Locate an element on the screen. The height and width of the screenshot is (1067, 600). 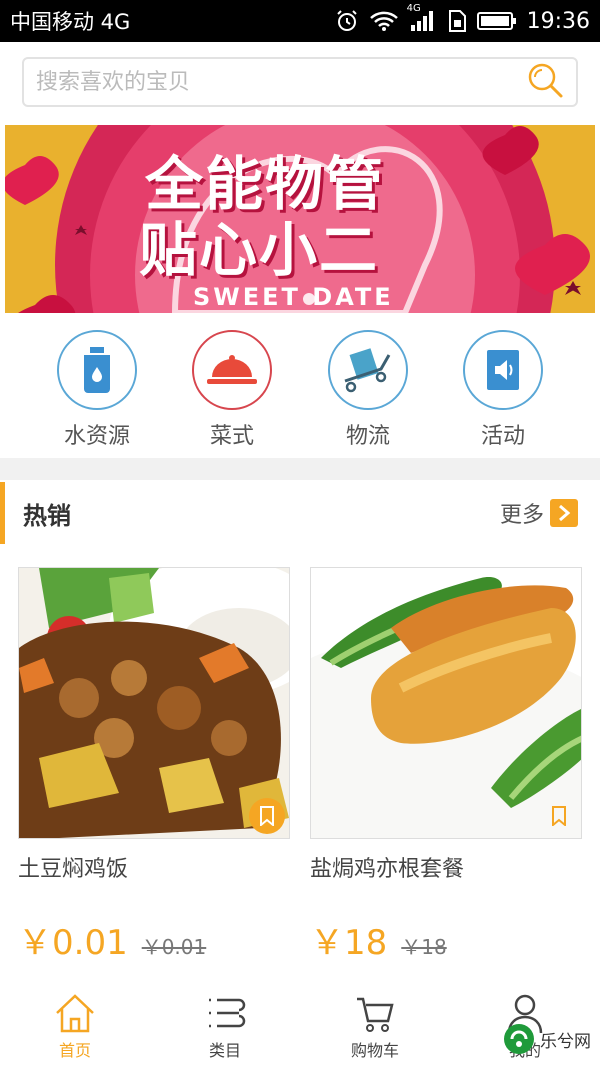
curry-chicken-rice-image is located at coordinates (154, 703).